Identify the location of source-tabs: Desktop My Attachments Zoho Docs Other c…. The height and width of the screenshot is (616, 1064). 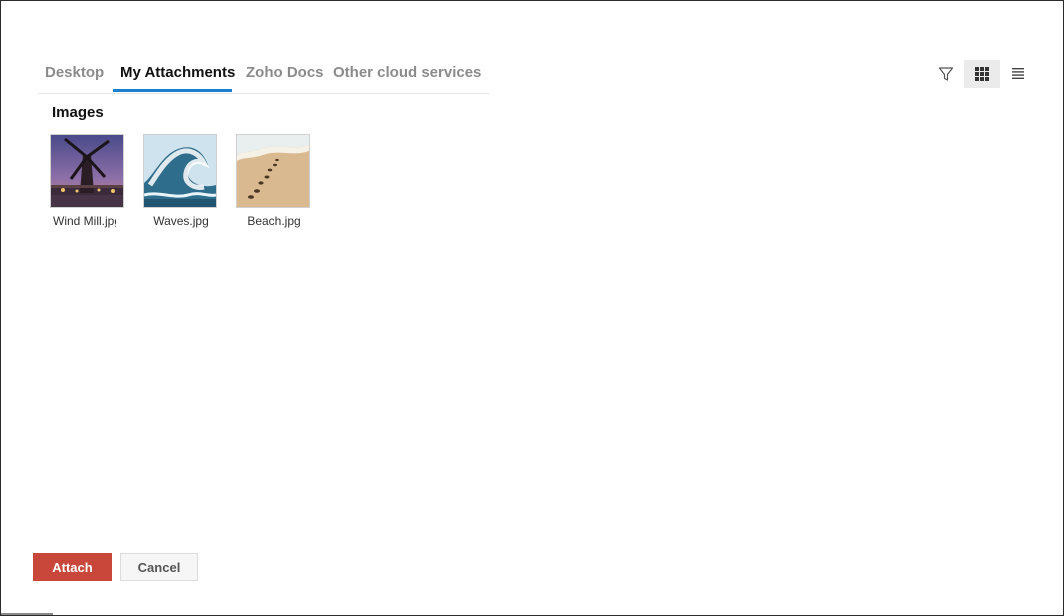
(263, 77).